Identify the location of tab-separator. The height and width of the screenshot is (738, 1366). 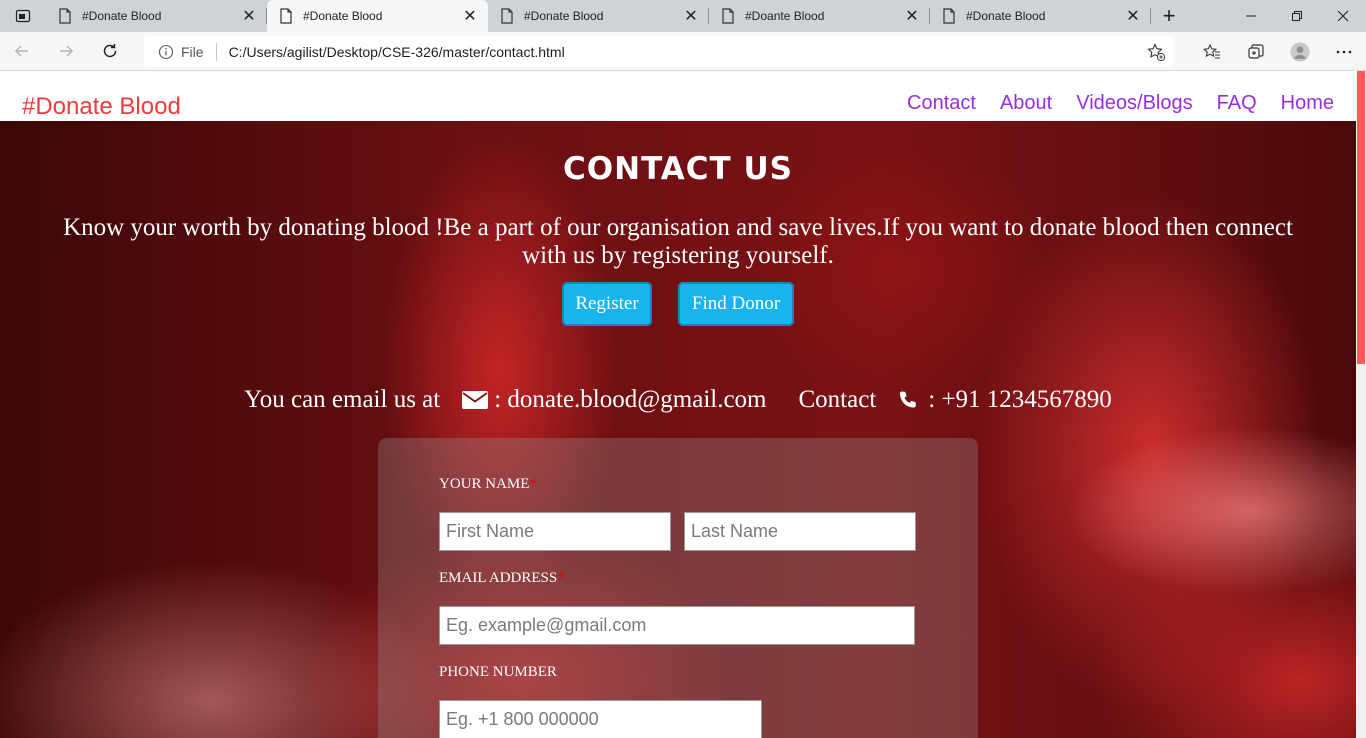
(1150, 16).